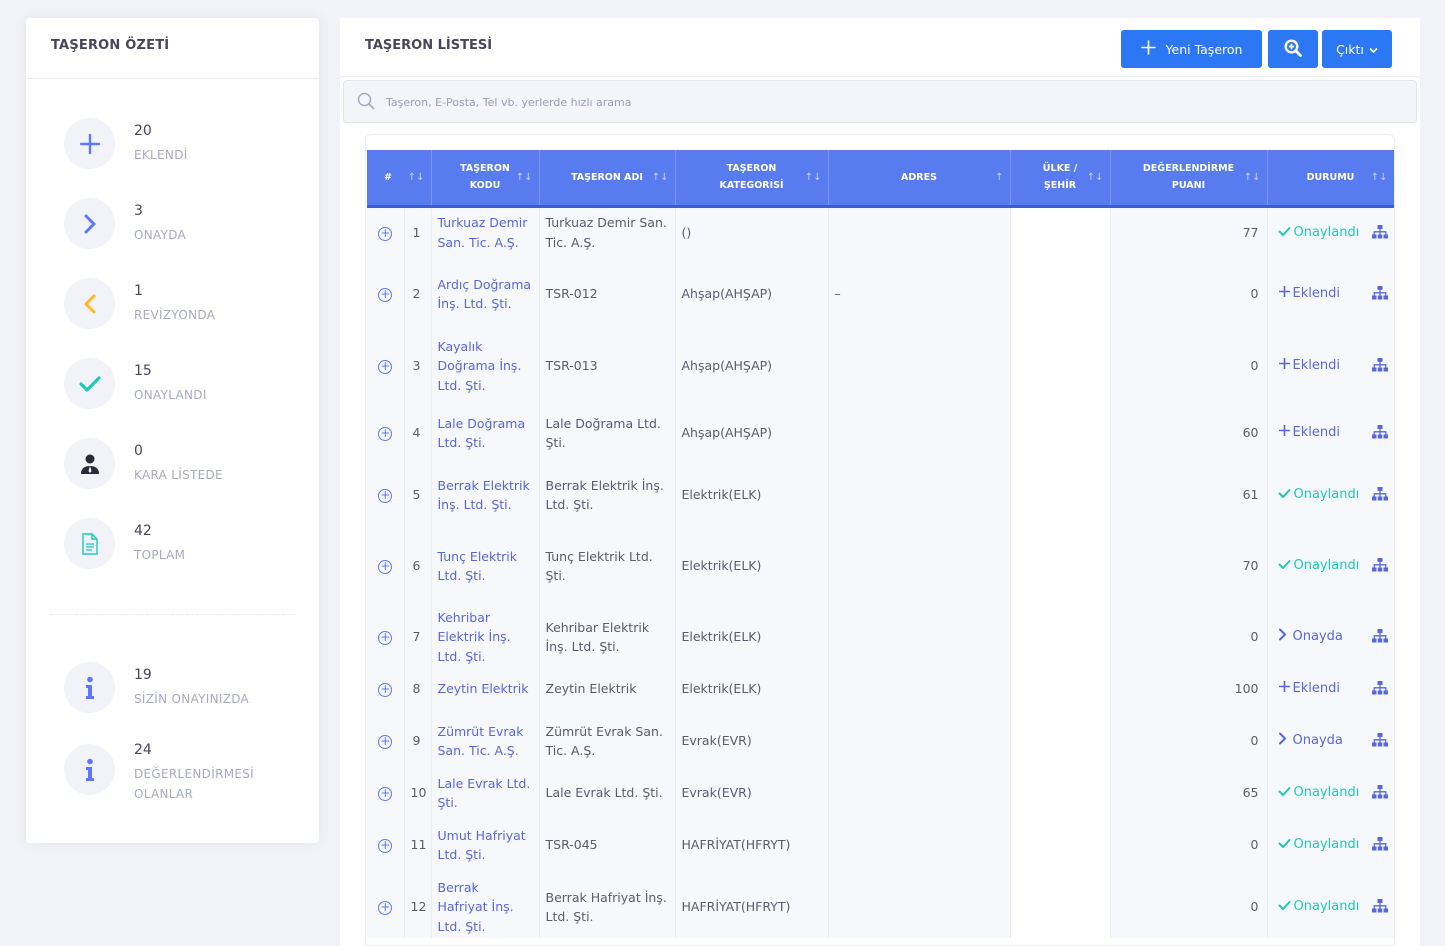  What do you see at coordinates (607, 179) in the screenshot?
I see `header-name: TAŞERON ADI ↑↓` at bounding box center [607, 179].